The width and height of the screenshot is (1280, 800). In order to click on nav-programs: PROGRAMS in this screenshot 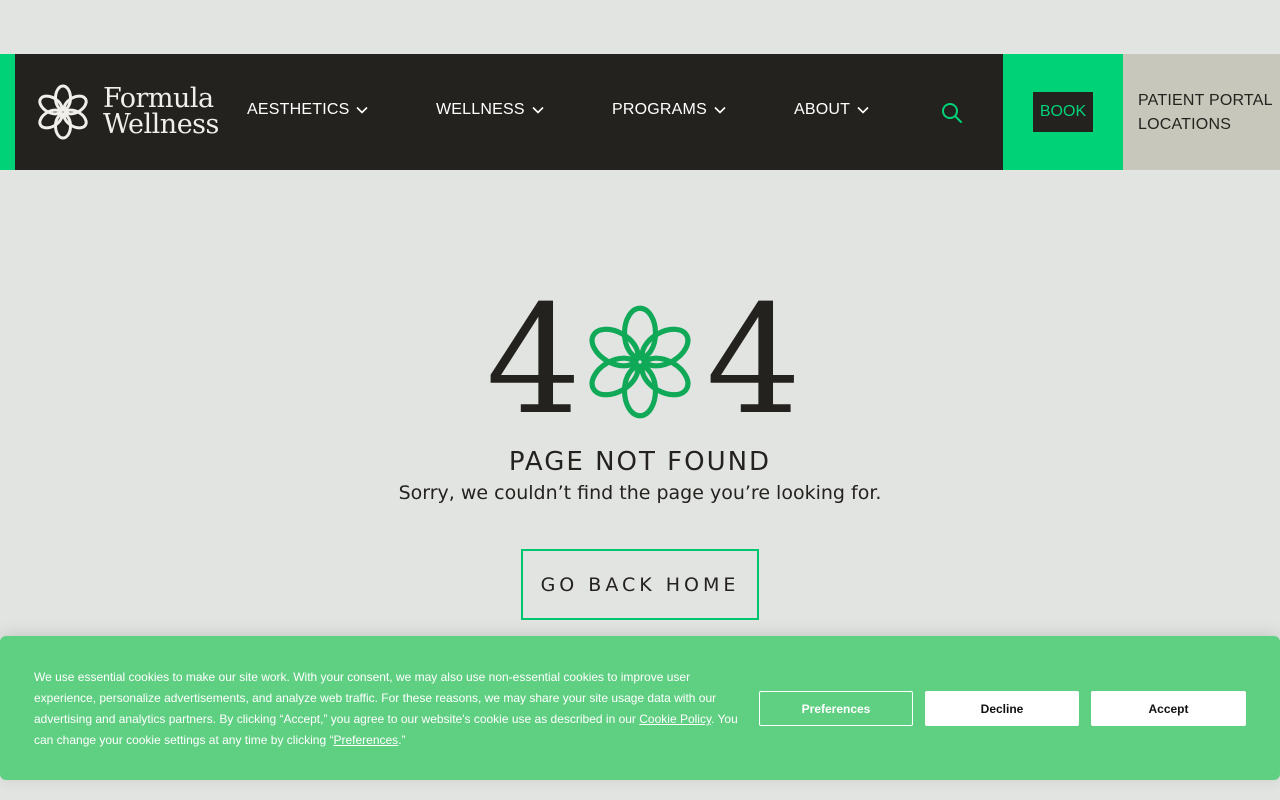, I will do `click(669, 110)`.